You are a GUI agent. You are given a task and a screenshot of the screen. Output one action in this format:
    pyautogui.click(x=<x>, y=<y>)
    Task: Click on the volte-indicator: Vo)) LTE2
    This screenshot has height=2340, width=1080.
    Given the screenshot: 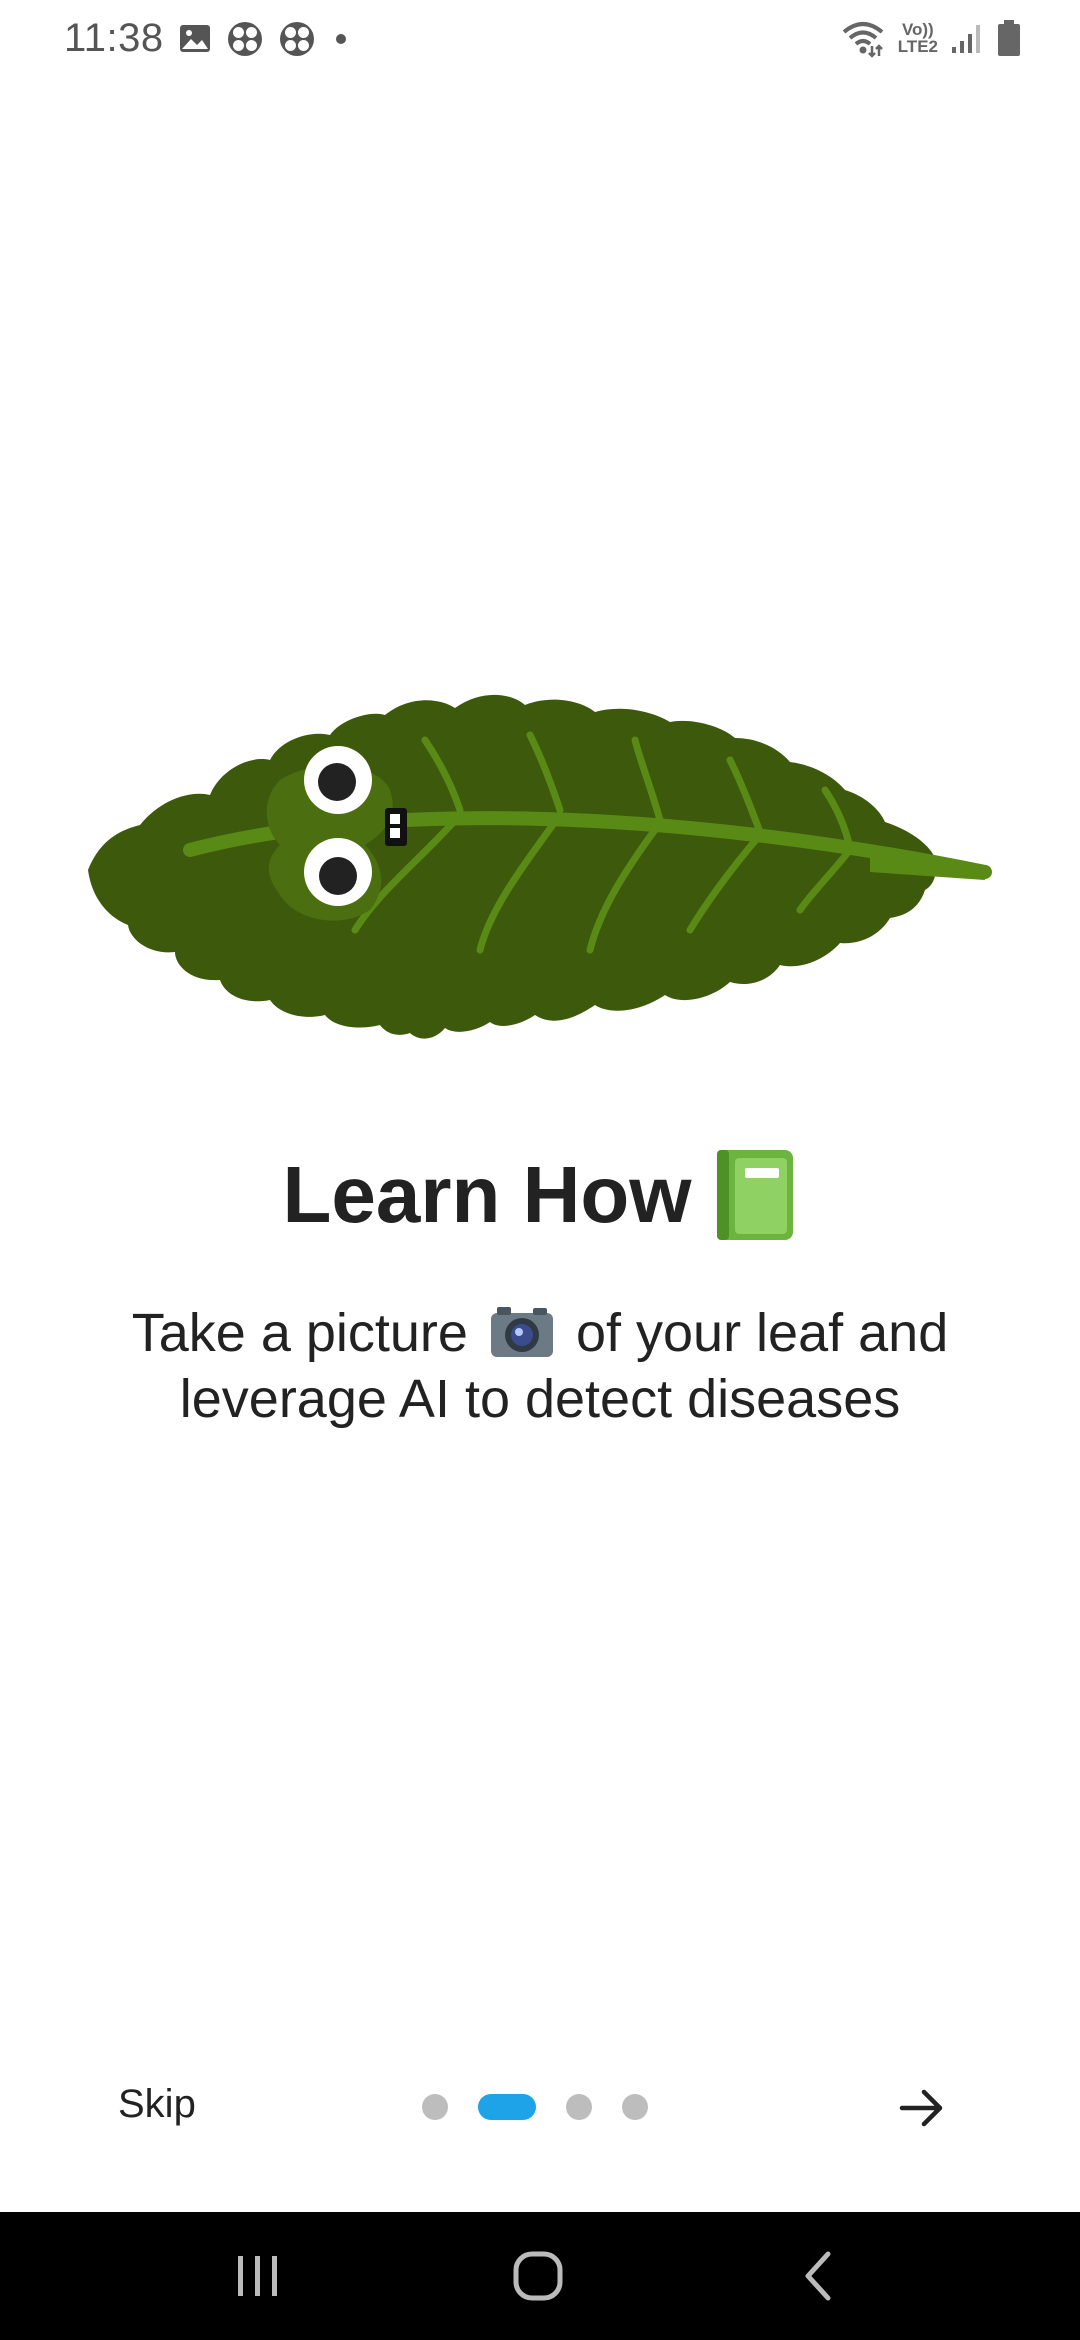 What is the action you would take?
    pyautogui.click(x=918, y=38)
    